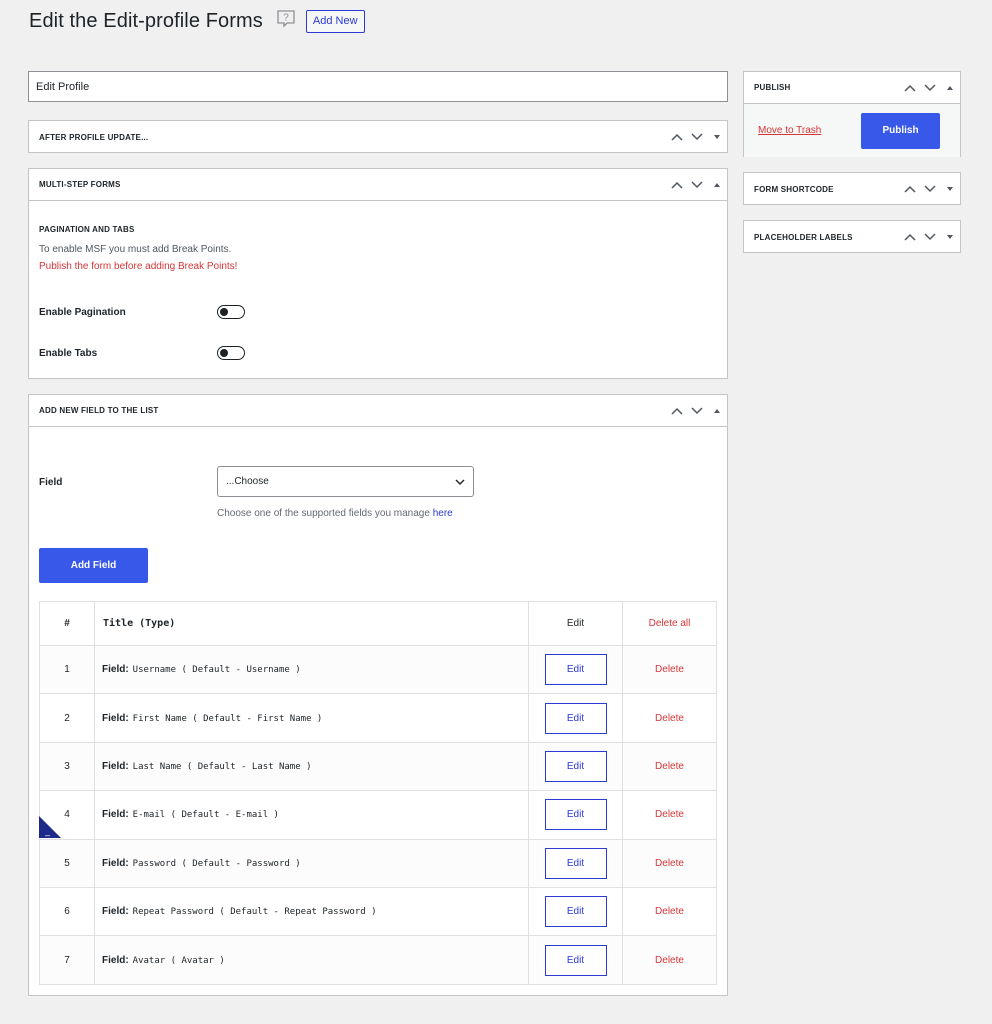  What do you see at coordinates (135, 249) in the screenshot?
I see `msf-note: To enable MSF you must add Break Points.` at bounding box center [135, 249].